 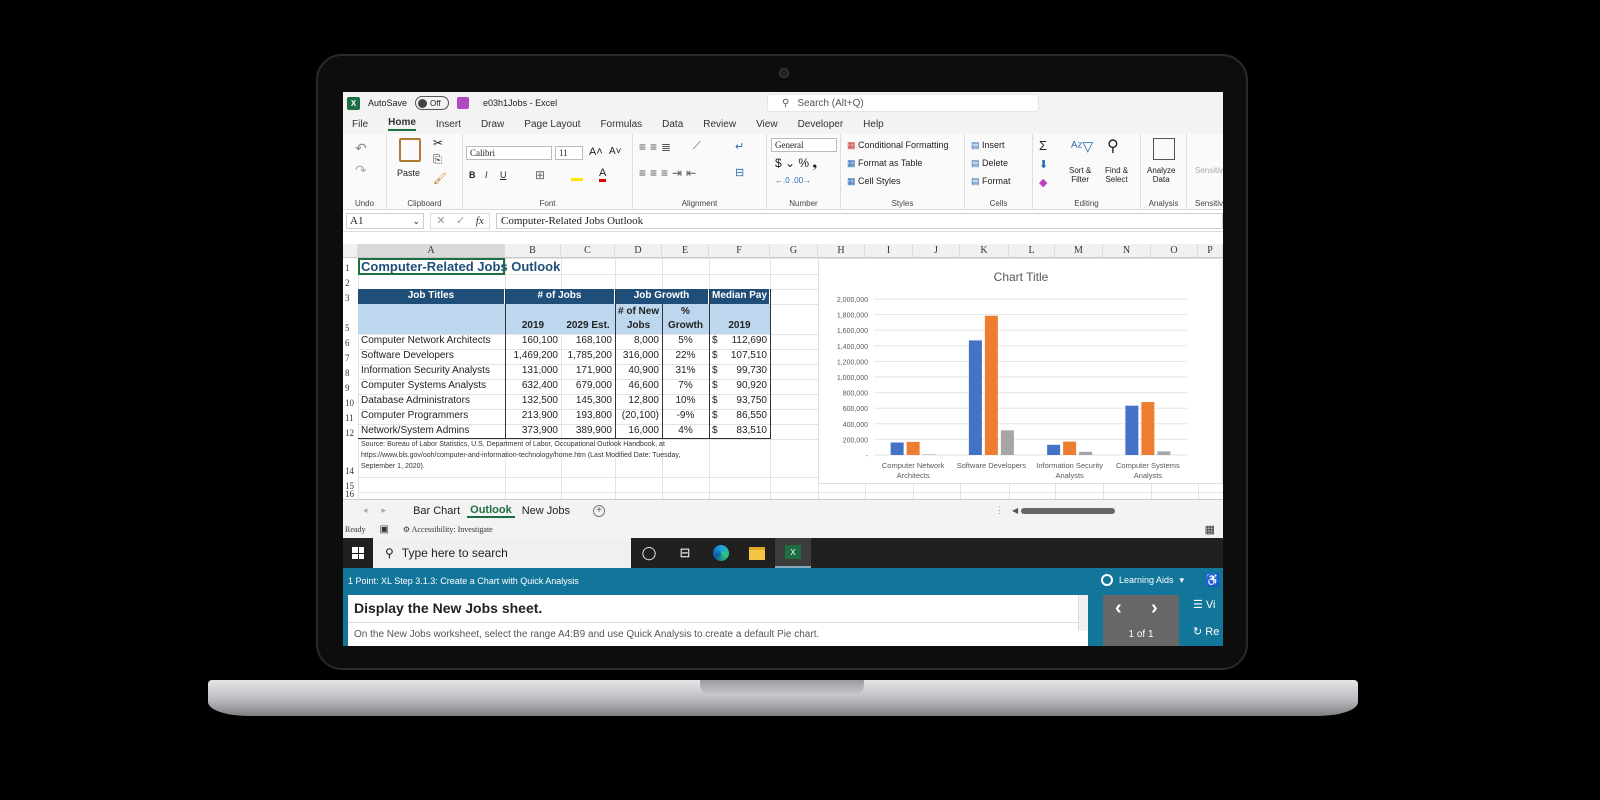 I want to click on header-col-c: 2029 Est., so click(x=588, y=319).